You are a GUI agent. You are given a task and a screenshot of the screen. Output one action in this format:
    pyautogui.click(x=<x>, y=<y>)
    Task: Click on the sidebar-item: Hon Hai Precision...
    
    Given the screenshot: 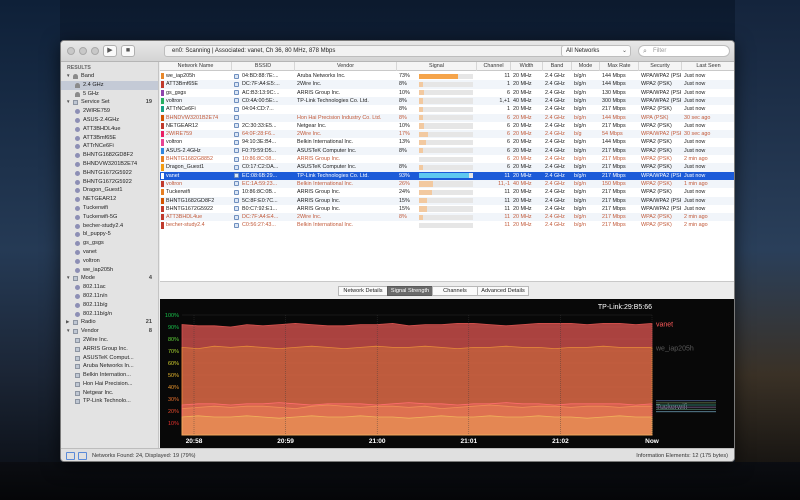 What is the action you would take?
    pyautogui.click(x=109, y=384)
    